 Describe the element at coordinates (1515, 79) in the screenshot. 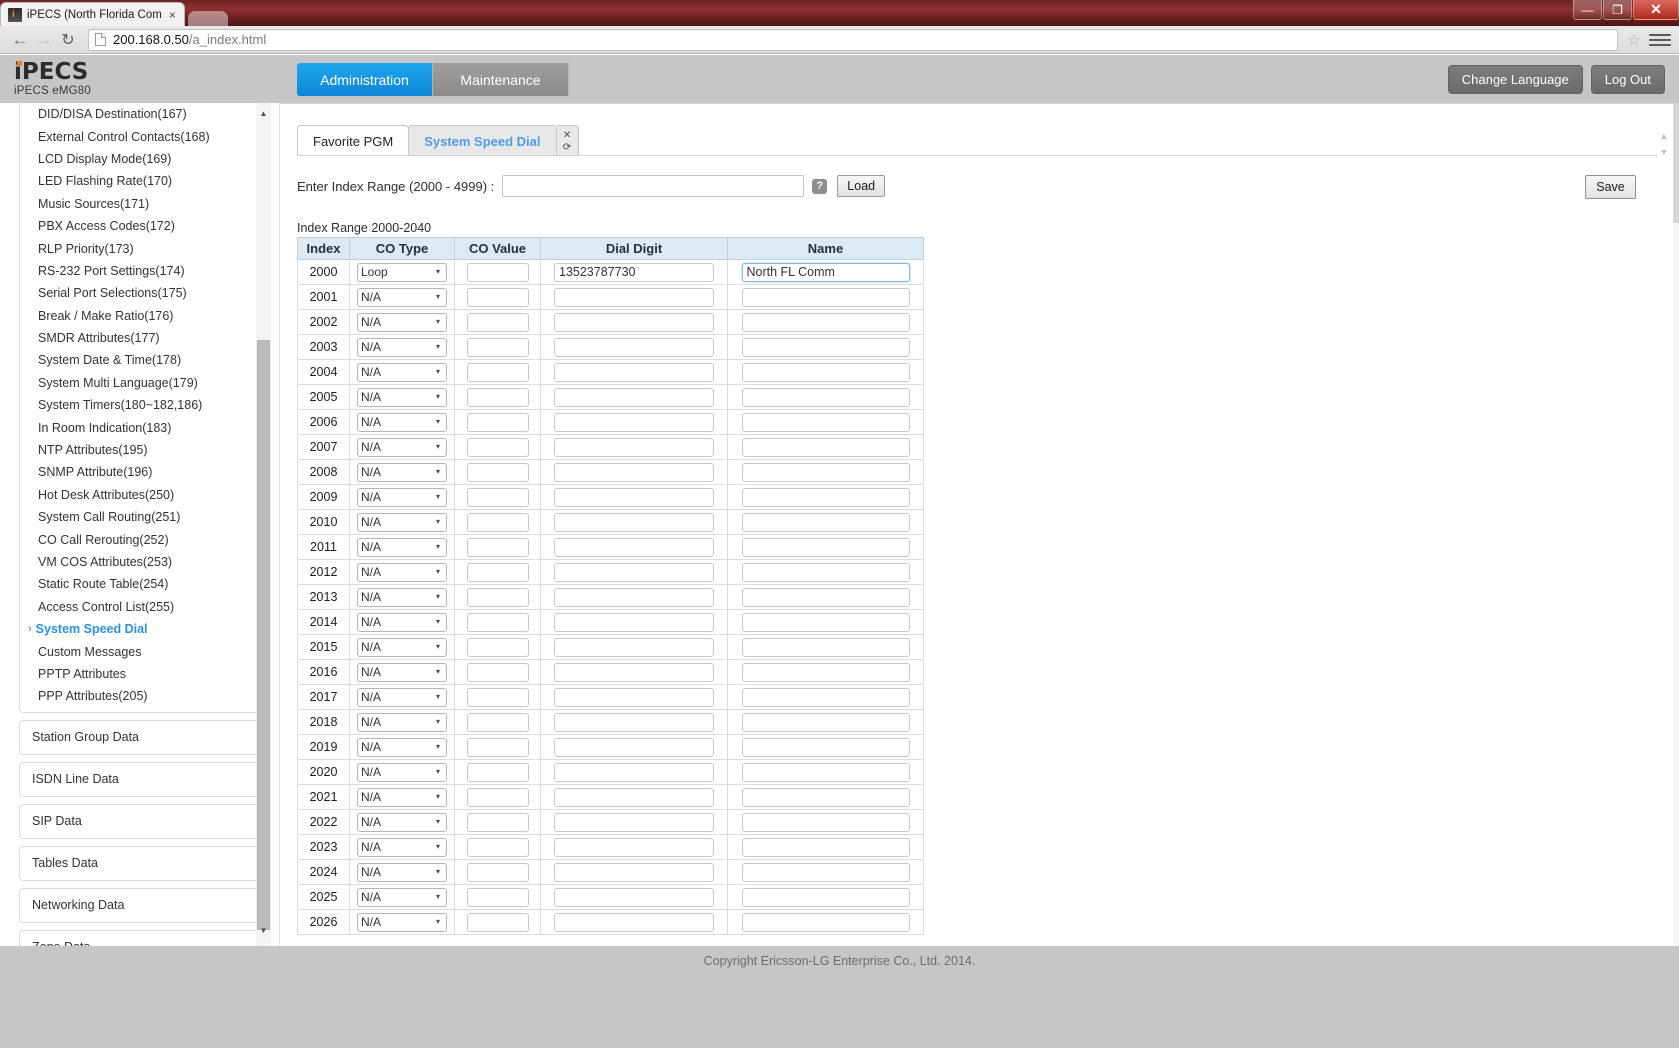

I see `change-language-button: Change Language` at that location.